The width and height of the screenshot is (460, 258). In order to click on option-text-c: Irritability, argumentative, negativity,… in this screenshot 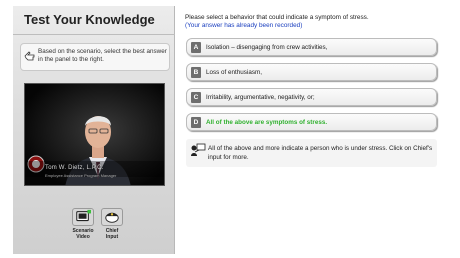, I will do `click(260, 97)`.